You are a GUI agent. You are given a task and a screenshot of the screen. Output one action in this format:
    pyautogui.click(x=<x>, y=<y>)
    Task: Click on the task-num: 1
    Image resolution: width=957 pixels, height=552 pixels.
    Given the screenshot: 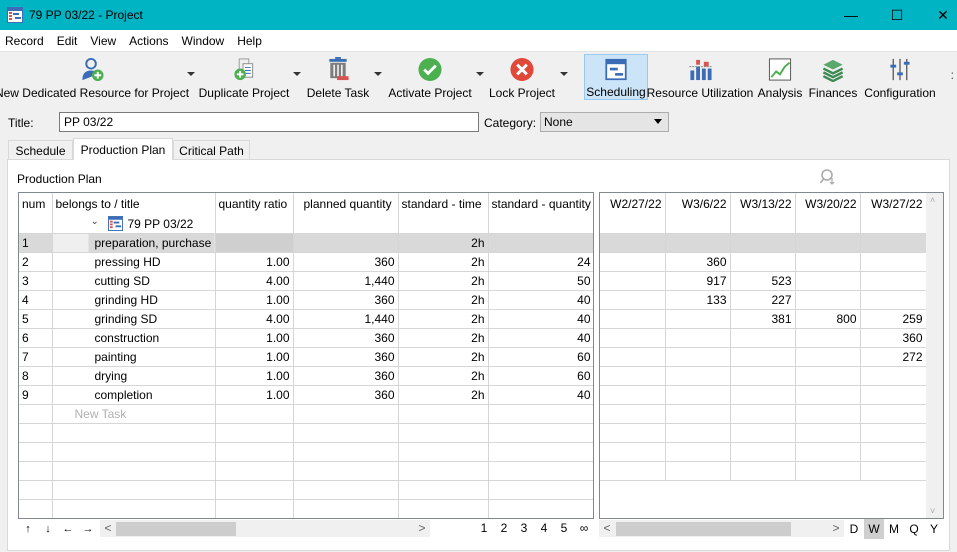 What is the action you would take?
    pyautogui.click(x=36, y=243)
    